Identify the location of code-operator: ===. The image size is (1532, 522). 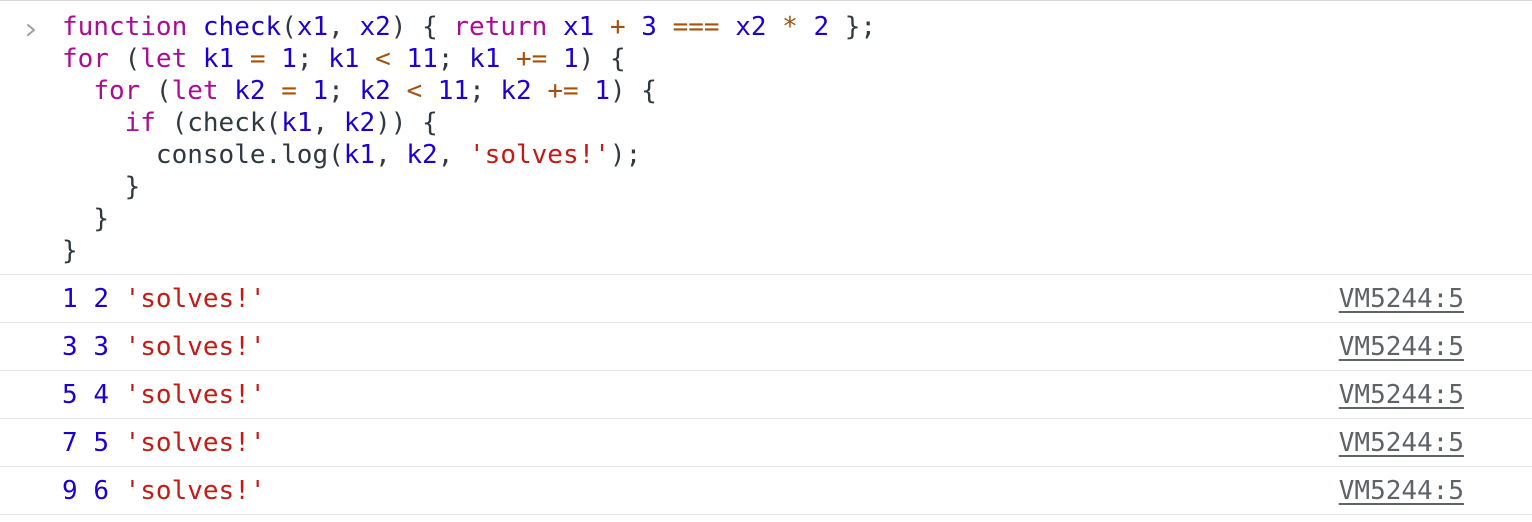
(696, 27).